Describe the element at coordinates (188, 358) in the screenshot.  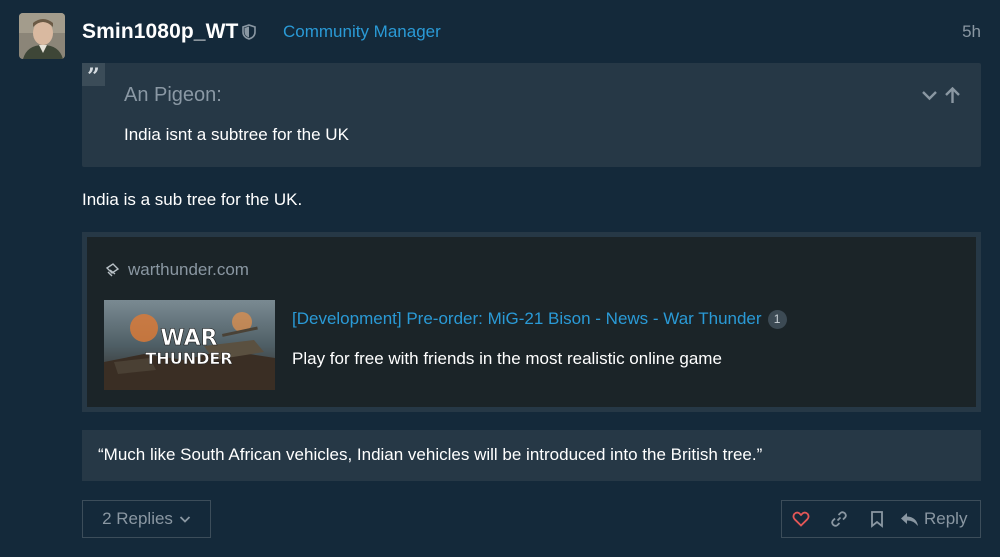
I see `thumbnail-logo-line2: THUNDER` at that location.